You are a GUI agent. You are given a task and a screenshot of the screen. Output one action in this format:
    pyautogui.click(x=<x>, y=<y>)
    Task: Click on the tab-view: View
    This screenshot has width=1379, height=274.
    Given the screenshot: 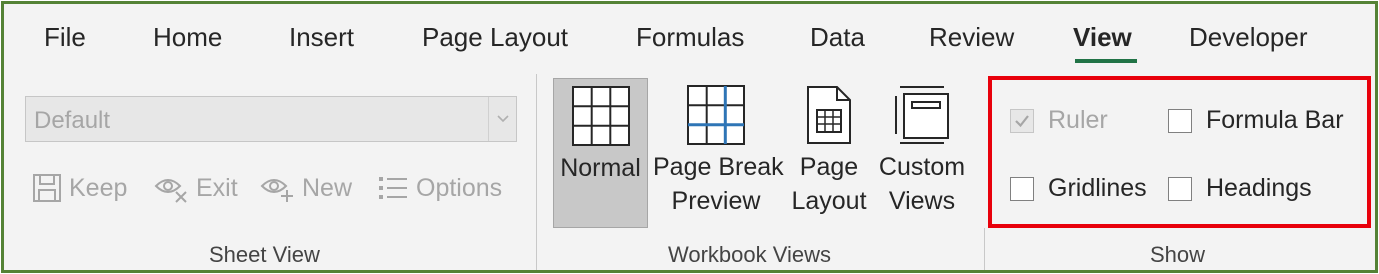 What is the action you would take?
    pyautogui.click(x=1102, y=37)
    